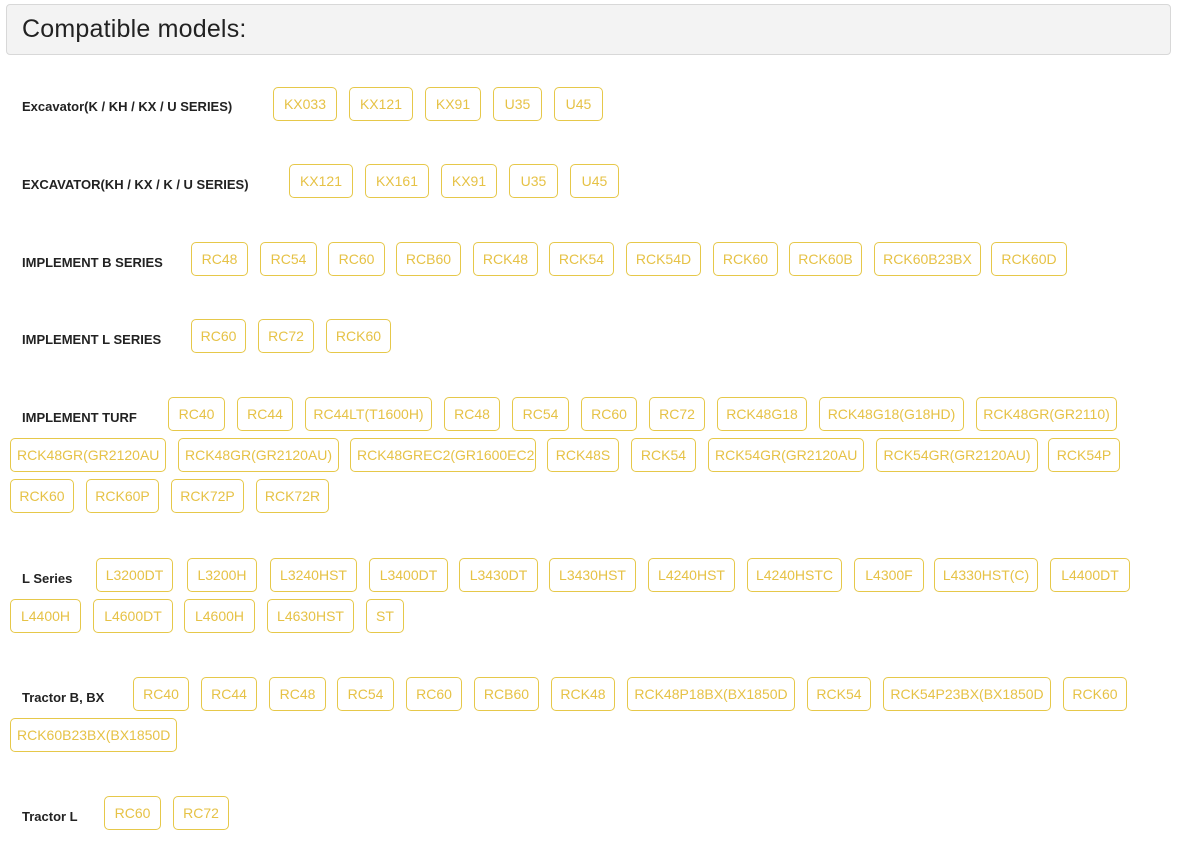 The image size is (1180, 864). Describe the element at coordinates (397, 181) in the screenshot. I see `model-tag: KX161` at that location.